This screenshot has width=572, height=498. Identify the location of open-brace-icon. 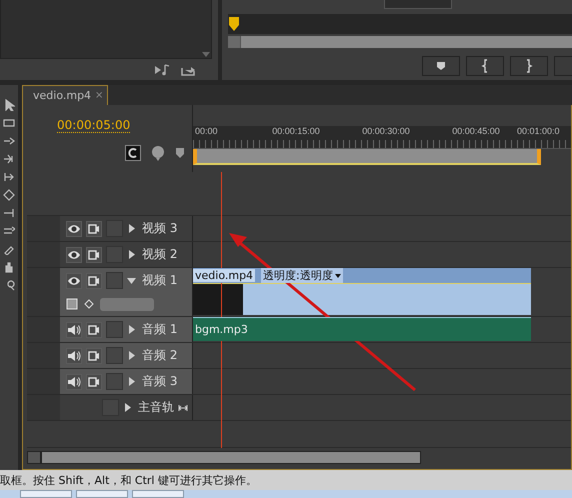
(485, 66).